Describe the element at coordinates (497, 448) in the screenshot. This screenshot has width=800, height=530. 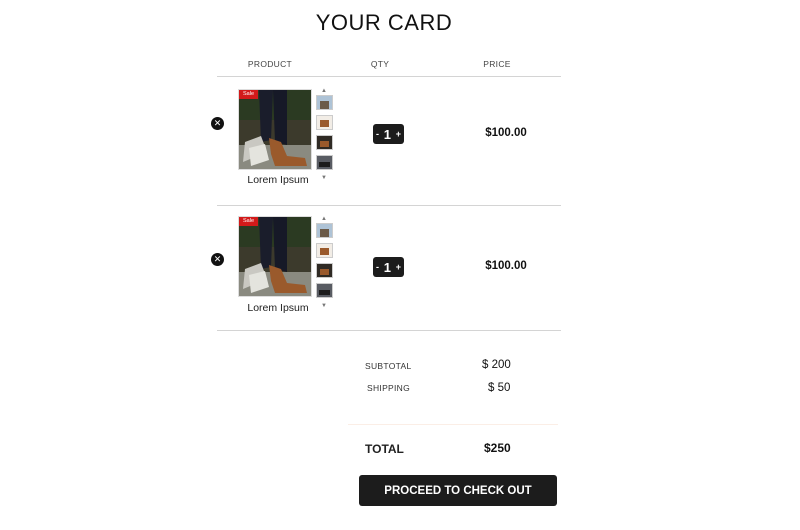
I see `total-value: $250` at that location.